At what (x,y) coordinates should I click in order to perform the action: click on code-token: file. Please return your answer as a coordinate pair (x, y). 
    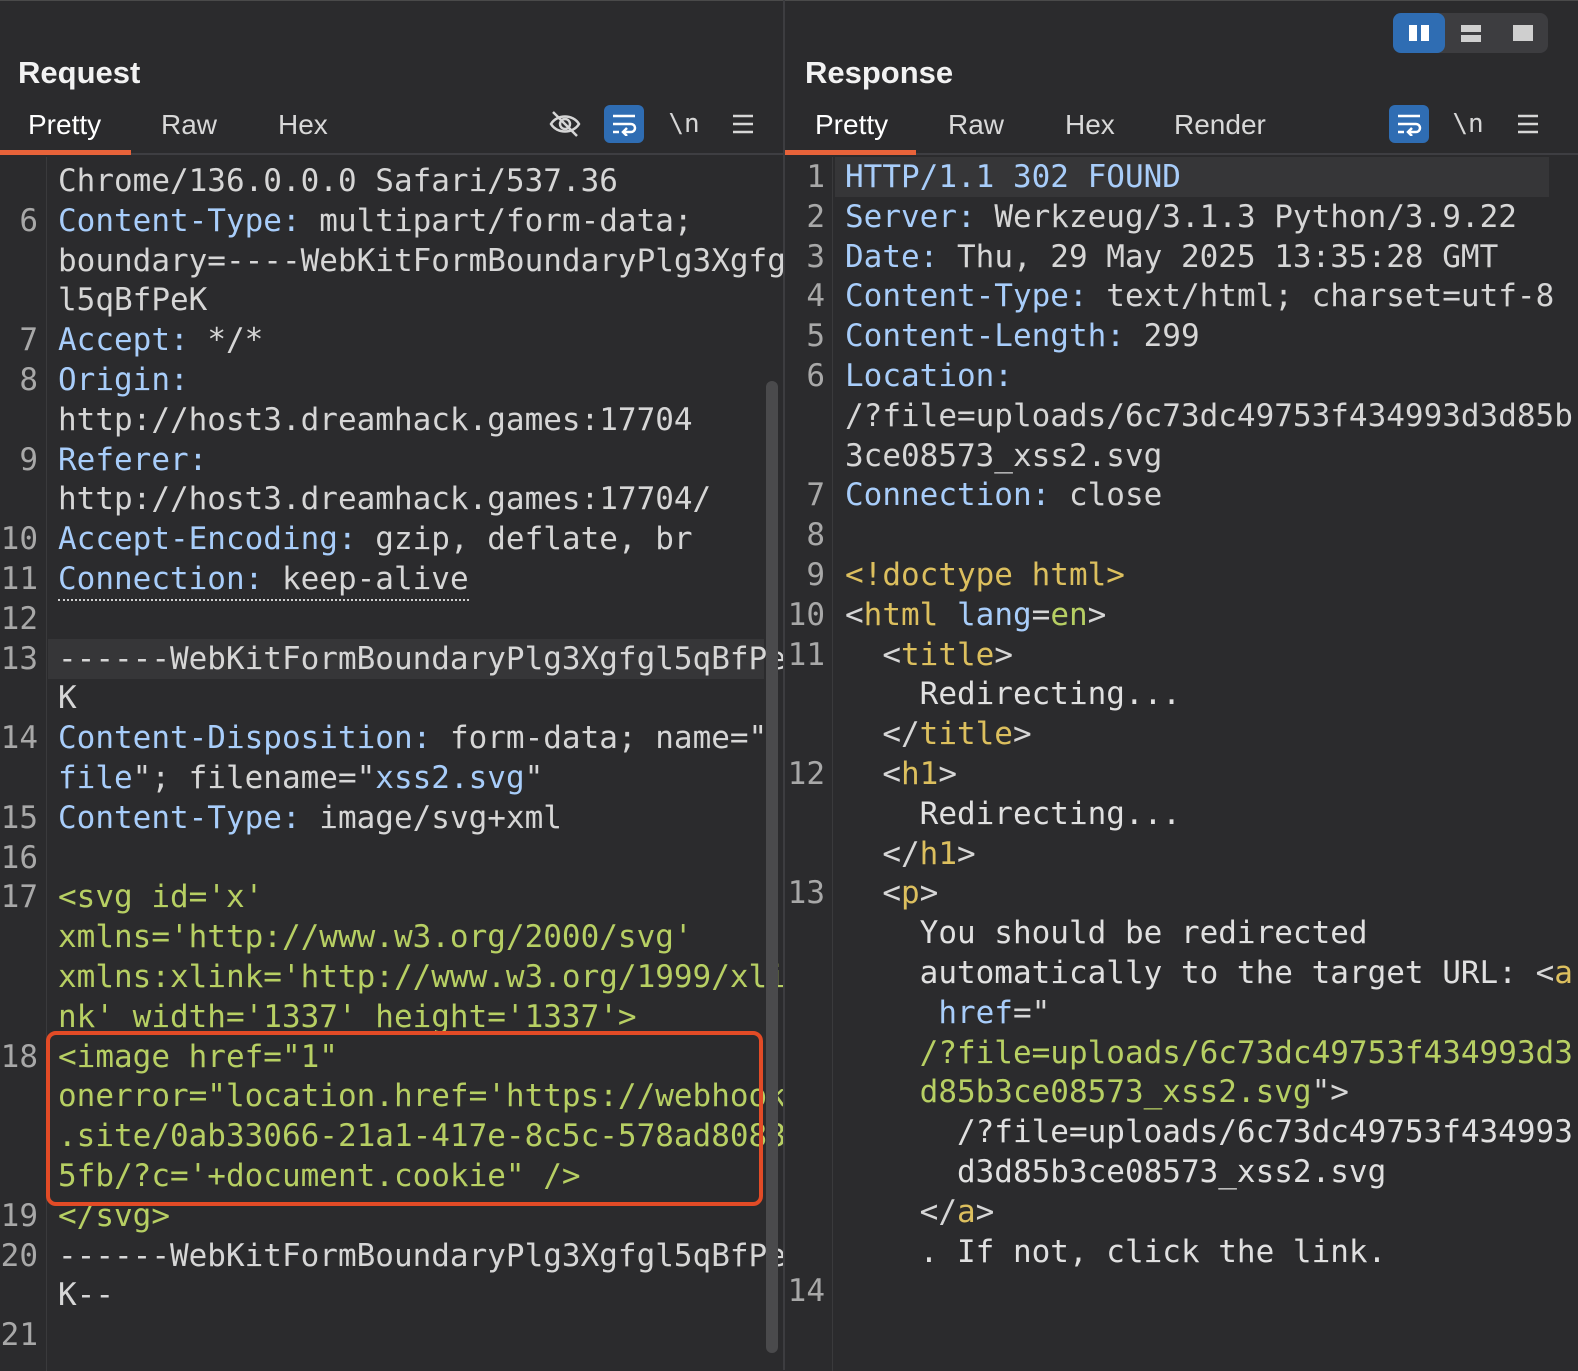
    Looking at the image, I should click on (95, 778).